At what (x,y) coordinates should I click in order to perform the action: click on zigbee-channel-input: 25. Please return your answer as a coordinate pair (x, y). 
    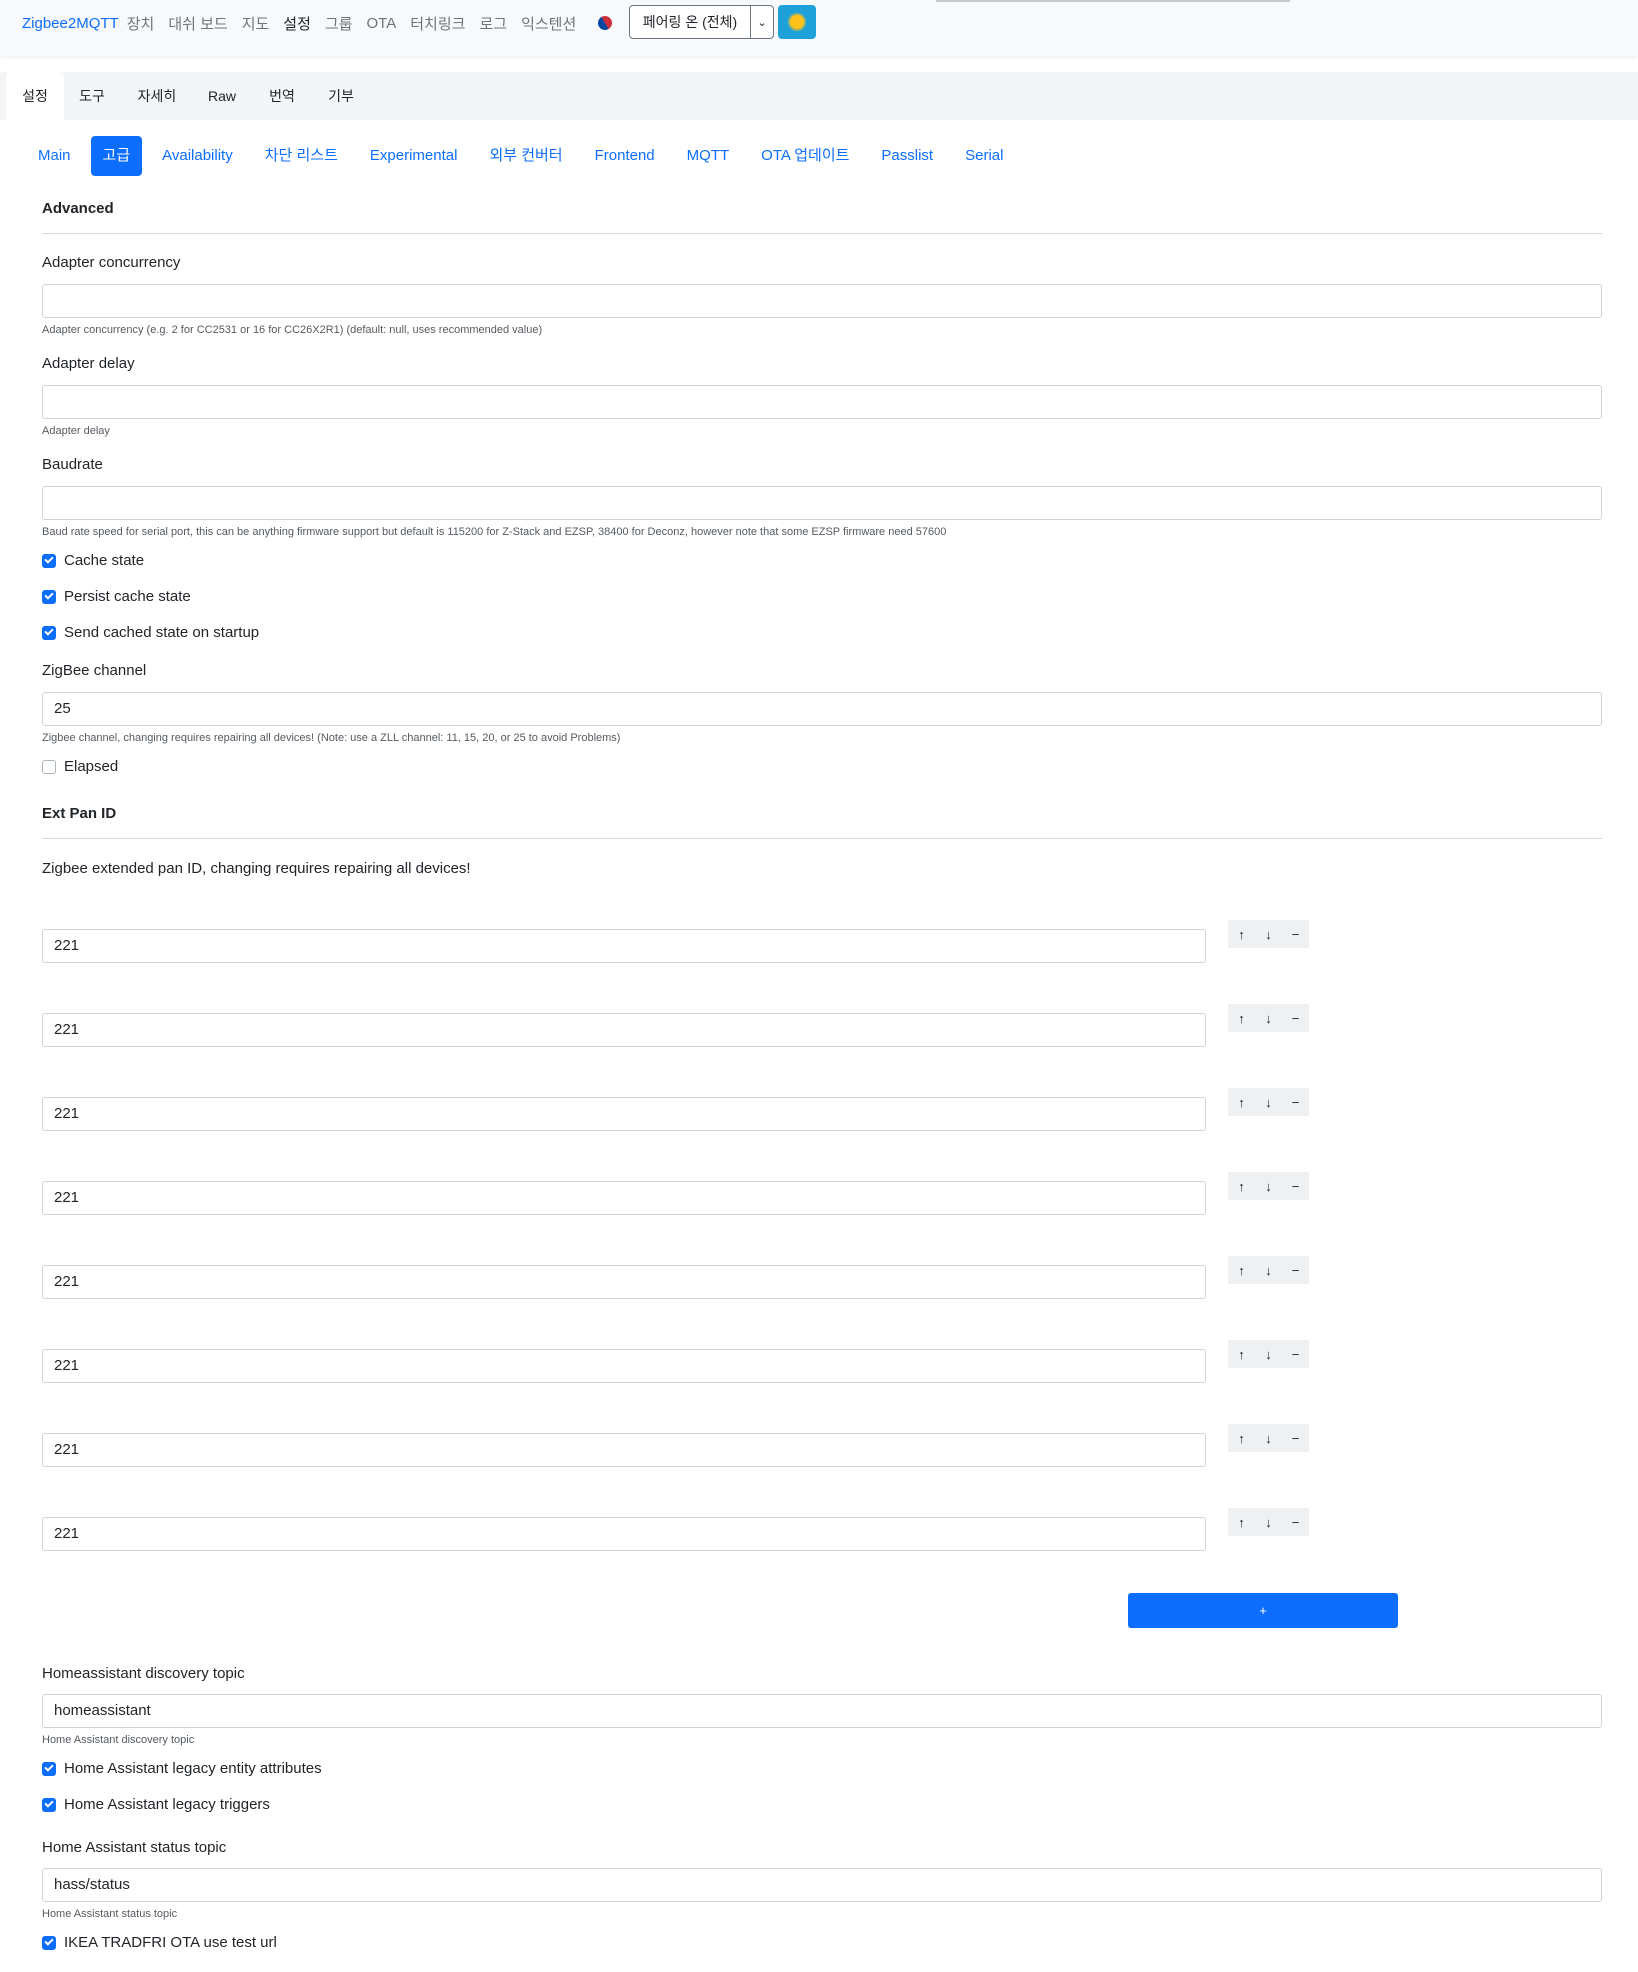
    Looking at the image, I should click on (822, 709).